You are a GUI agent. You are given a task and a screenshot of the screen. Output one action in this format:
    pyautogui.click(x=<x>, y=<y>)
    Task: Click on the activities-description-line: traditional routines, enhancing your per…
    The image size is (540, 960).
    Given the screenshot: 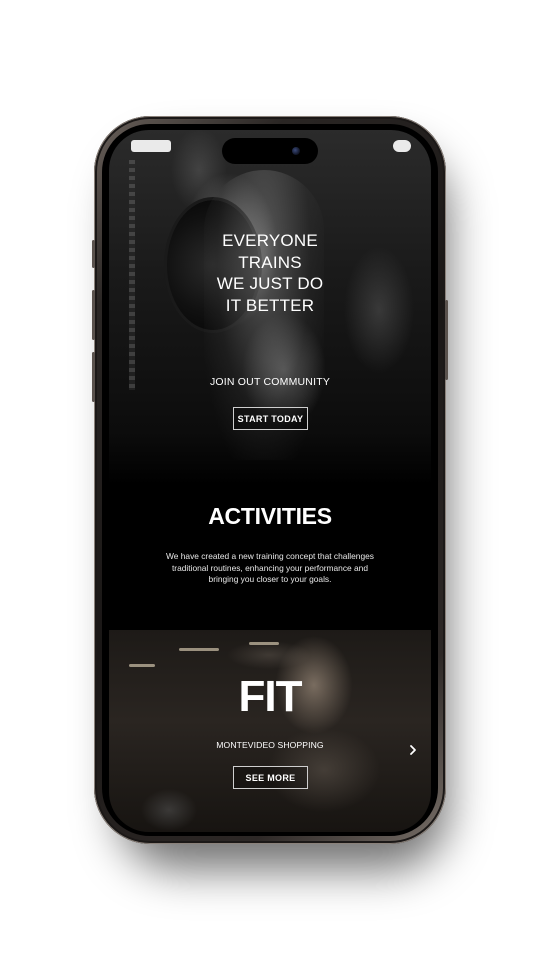 What is the action you would take?
    pyautogui.click(x=269, y=567)
    